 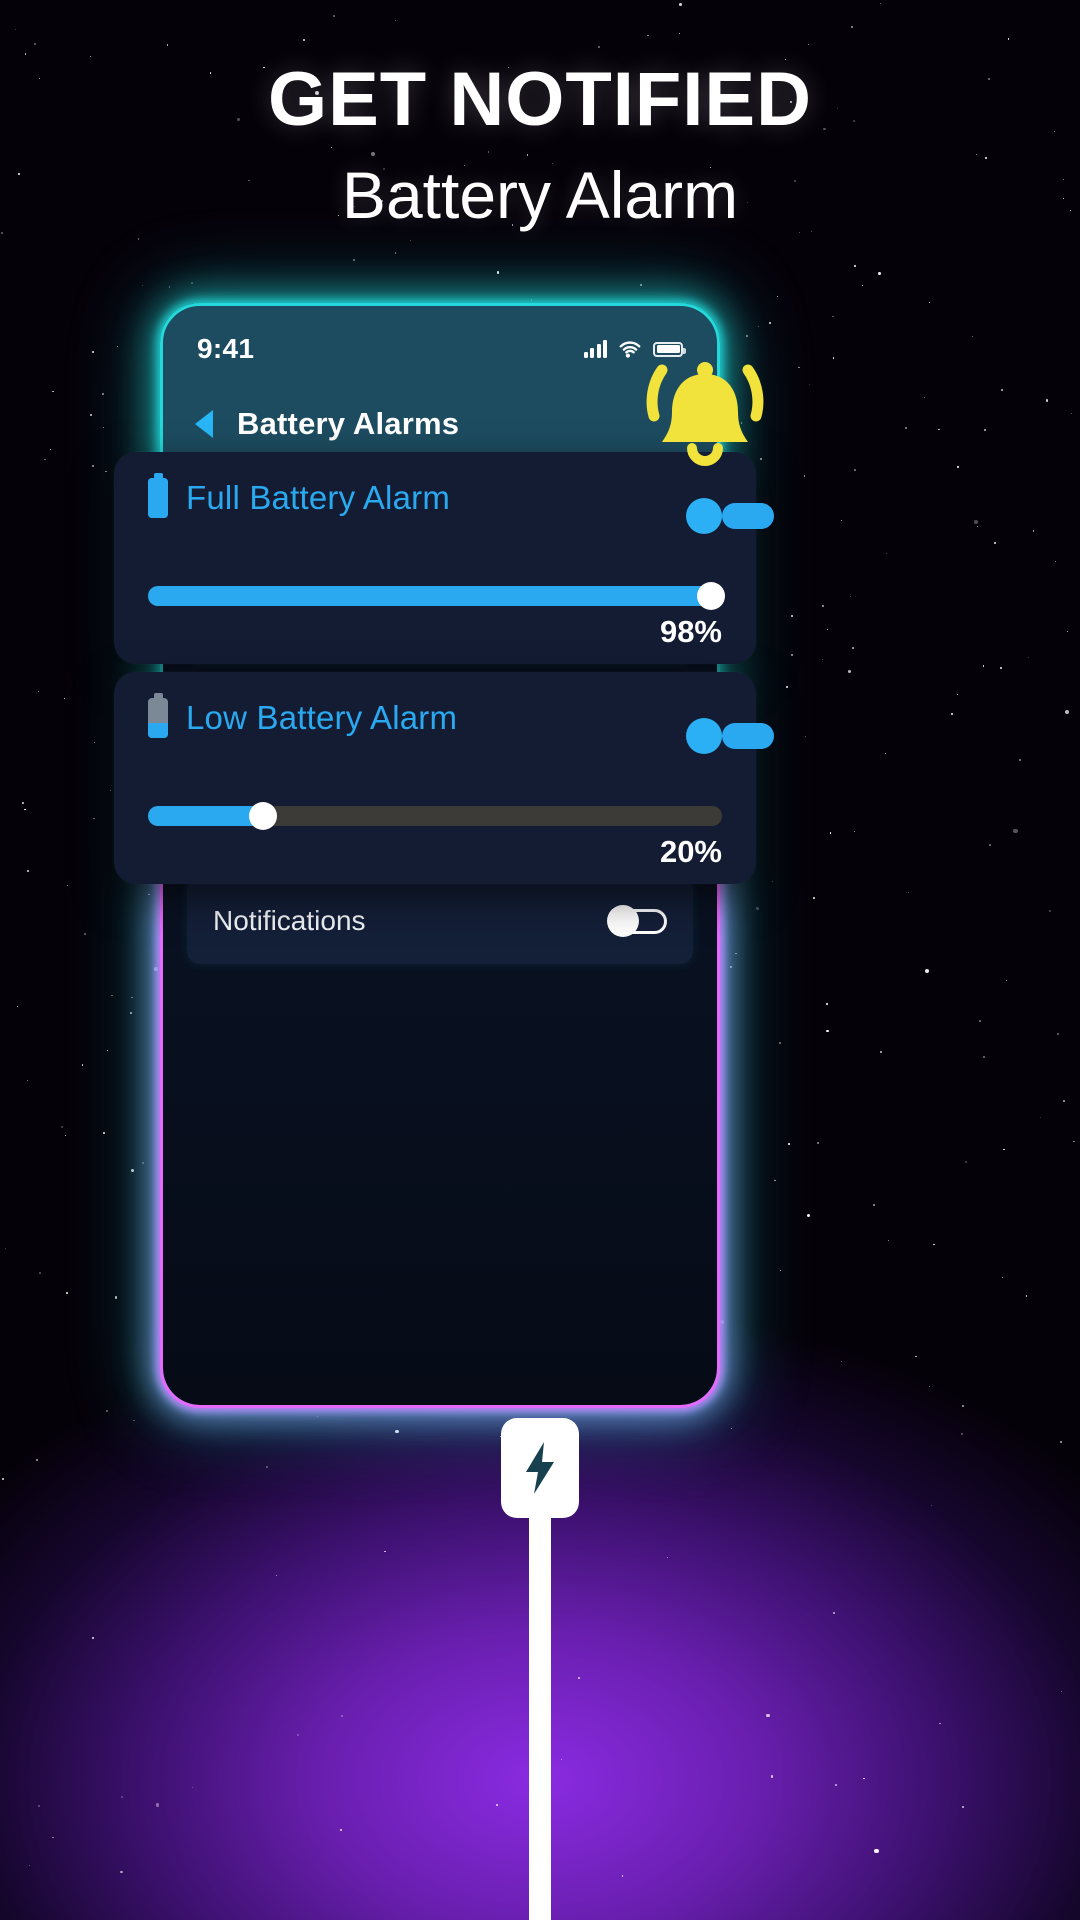 I want to click on settings-row-label: Notifications, so click(x=289, y=920).